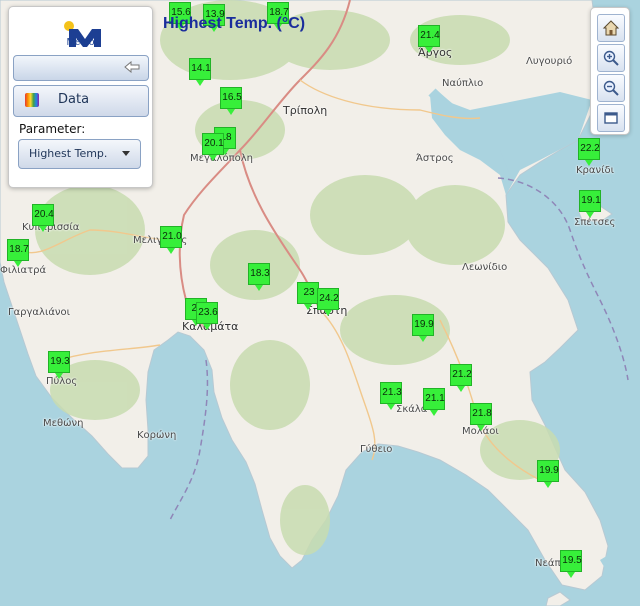  I want to click on map-title: Highest Temp. (°C), so click(234, 23).